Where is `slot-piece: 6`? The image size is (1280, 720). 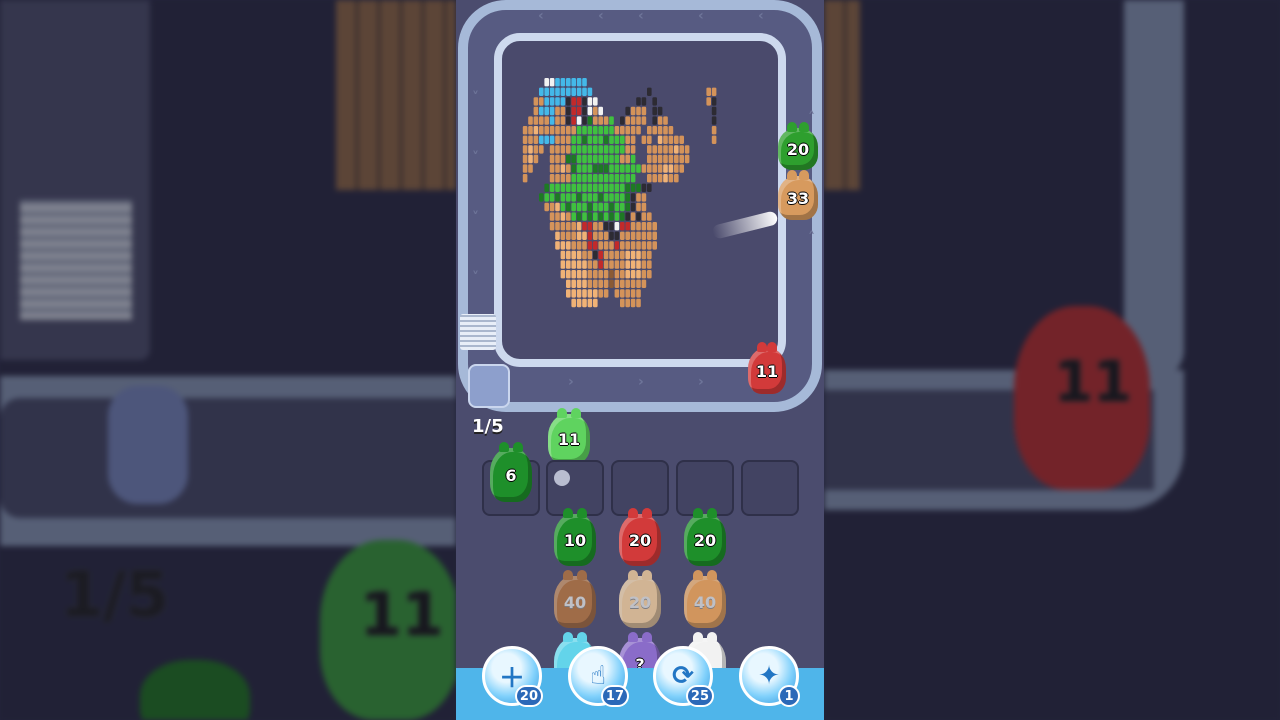 slot-piece: 6 is located at coordinates (511, 472).